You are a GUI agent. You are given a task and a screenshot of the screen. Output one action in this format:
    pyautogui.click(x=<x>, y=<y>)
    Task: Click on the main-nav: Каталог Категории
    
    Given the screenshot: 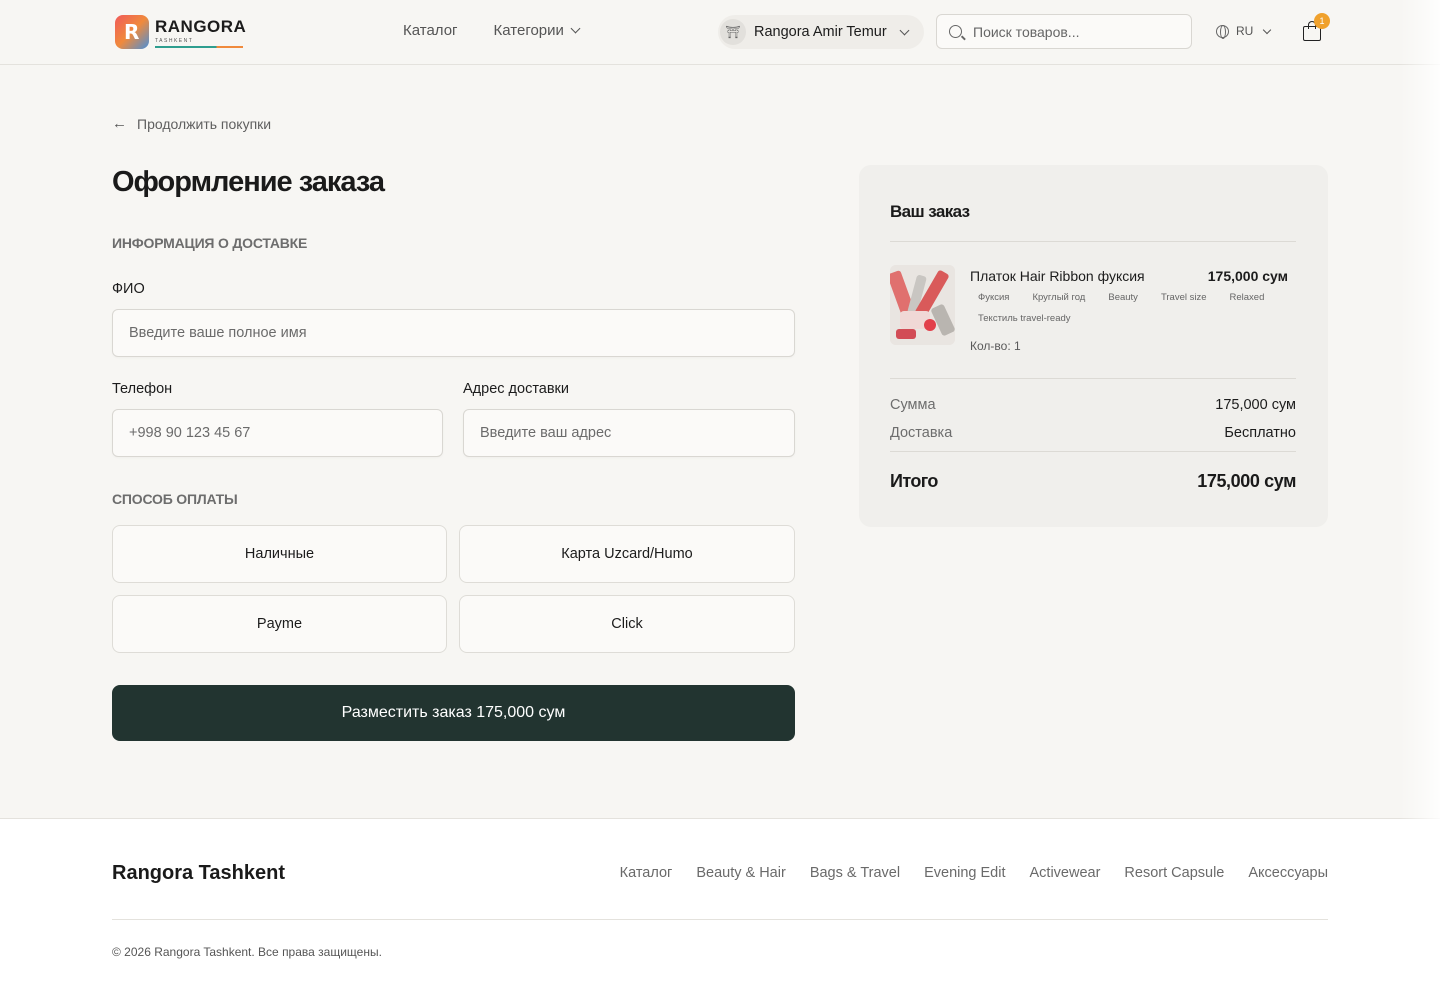 What is the action you would take?
    pyautogui.click(x=492, y=30)
    